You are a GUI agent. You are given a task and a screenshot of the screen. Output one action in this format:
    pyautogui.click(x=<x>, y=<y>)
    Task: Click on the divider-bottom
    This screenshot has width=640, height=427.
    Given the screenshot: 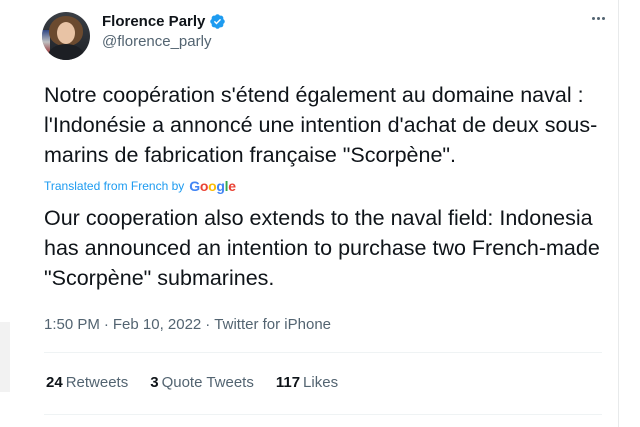 What is the action you would take?
    pyautogui.click(x=323, y=414)
    